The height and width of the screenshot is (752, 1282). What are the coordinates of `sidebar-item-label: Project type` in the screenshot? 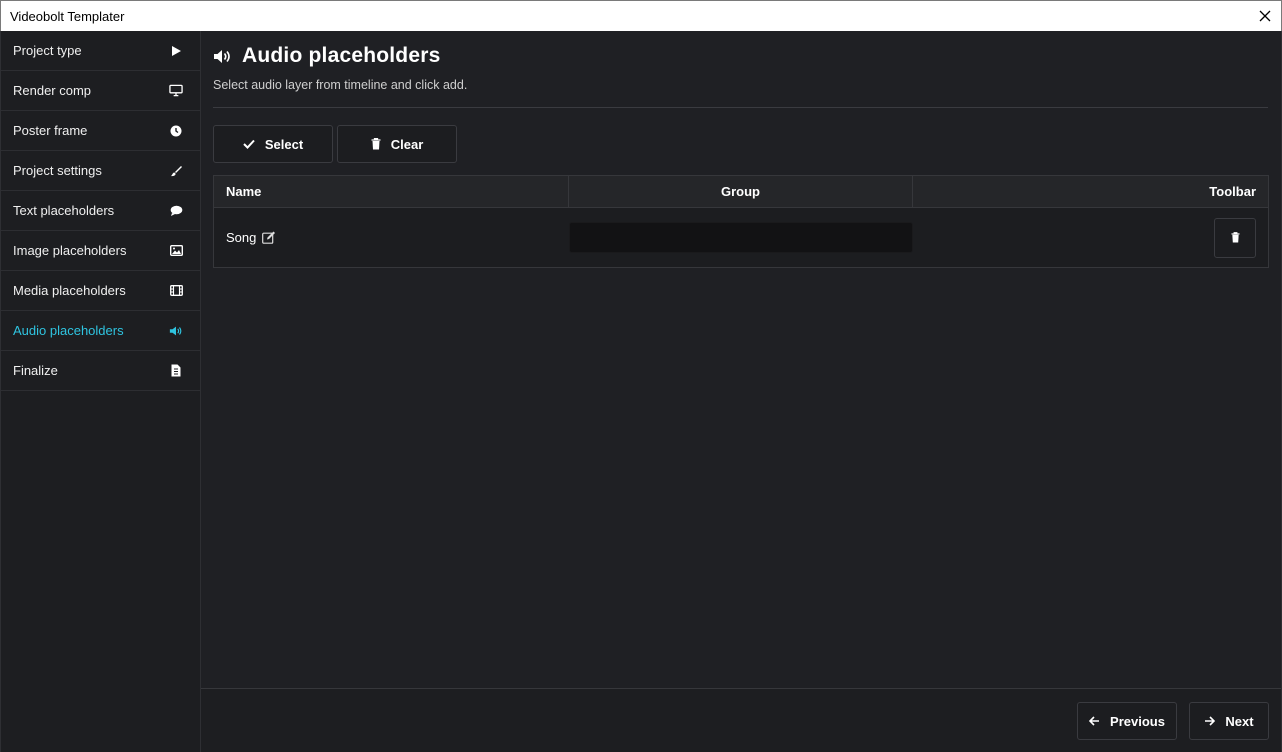 It's located at (47, 50).